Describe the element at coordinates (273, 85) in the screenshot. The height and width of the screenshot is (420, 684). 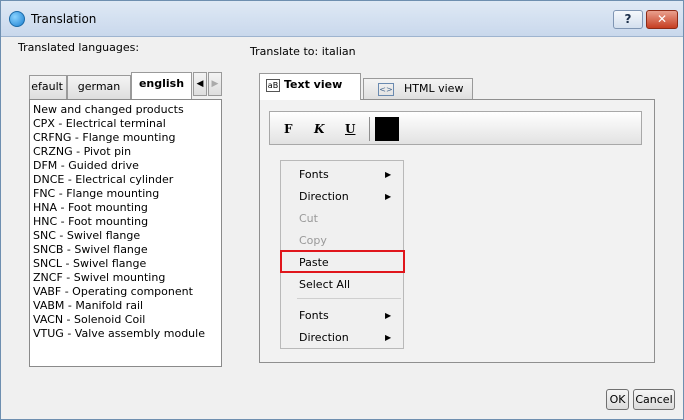
I see `text-view-icon: aB` at that location.